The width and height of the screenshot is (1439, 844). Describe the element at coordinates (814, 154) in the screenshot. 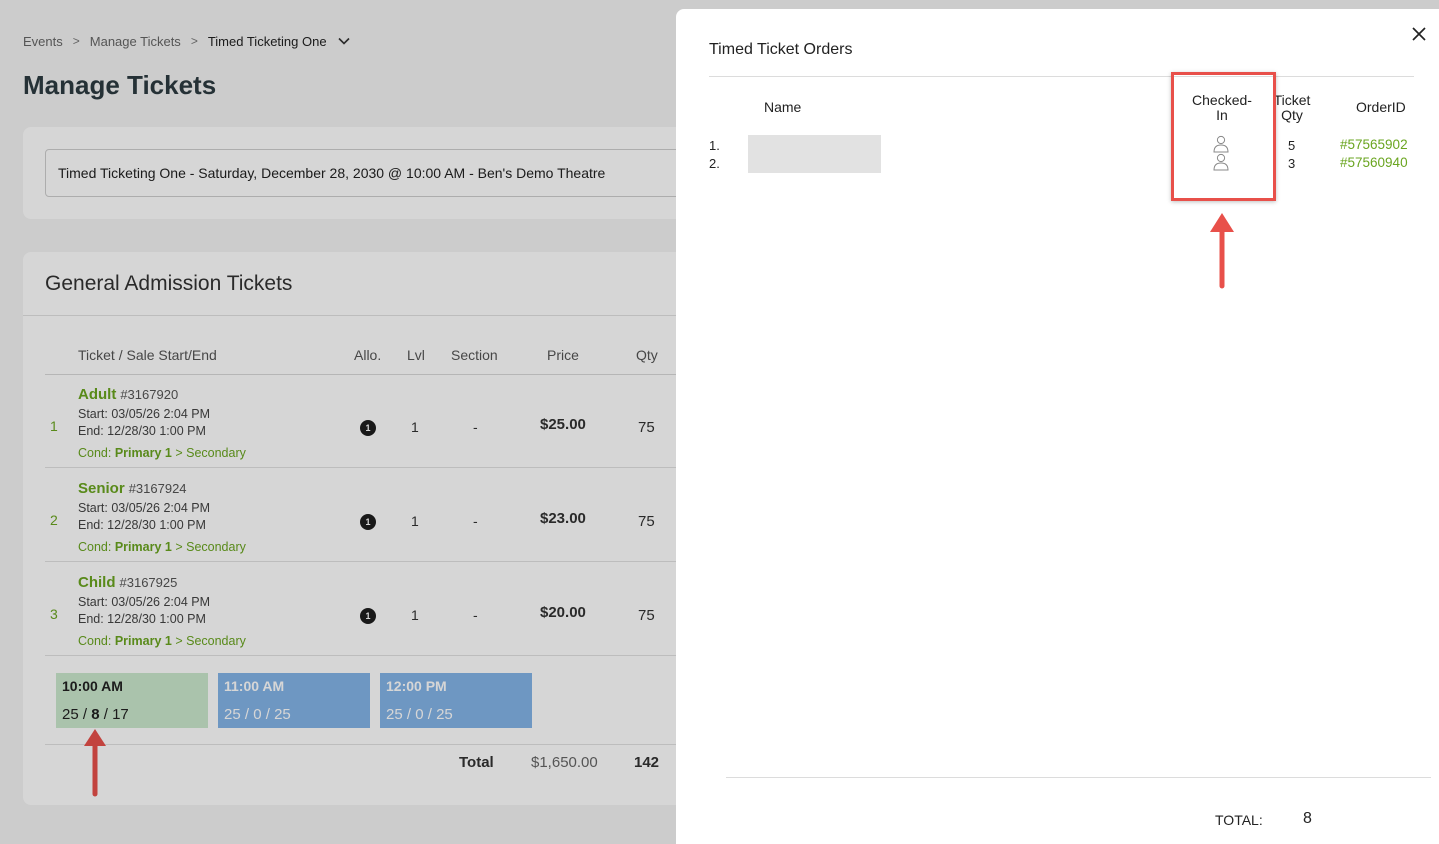

I see `redacted-names` at that location.